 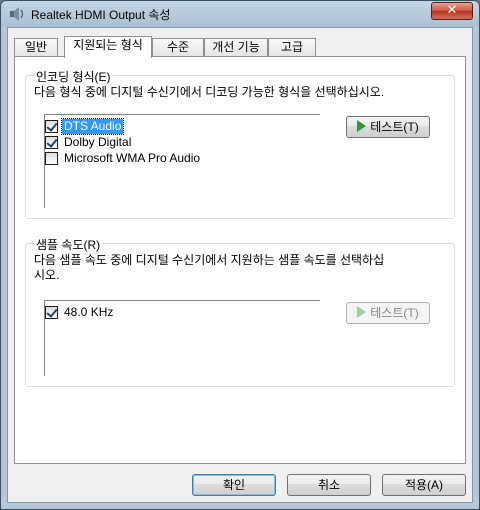 I want to click on title-bar: Realtek HDMI Output 속성 ✕, so click(x=240, y=14).